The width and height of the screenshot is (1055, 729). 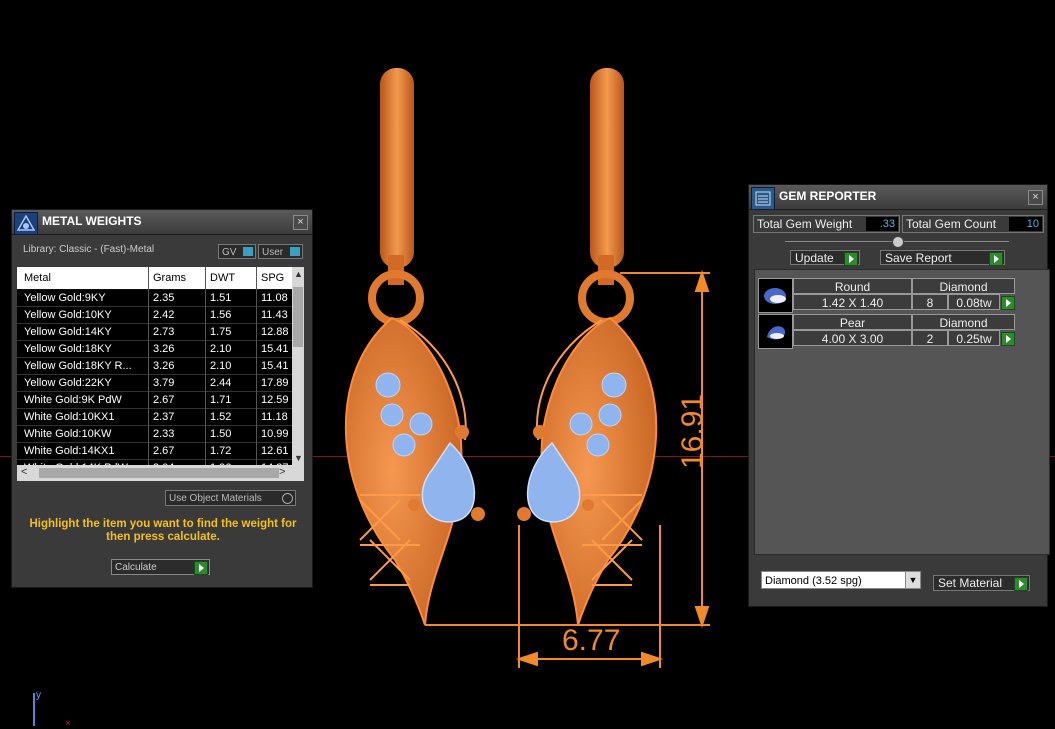 What do you see at coordinates (298, 274) in the screenshot?
I see `scroll-up-icon: ▲` at bounding box center [298, 274].